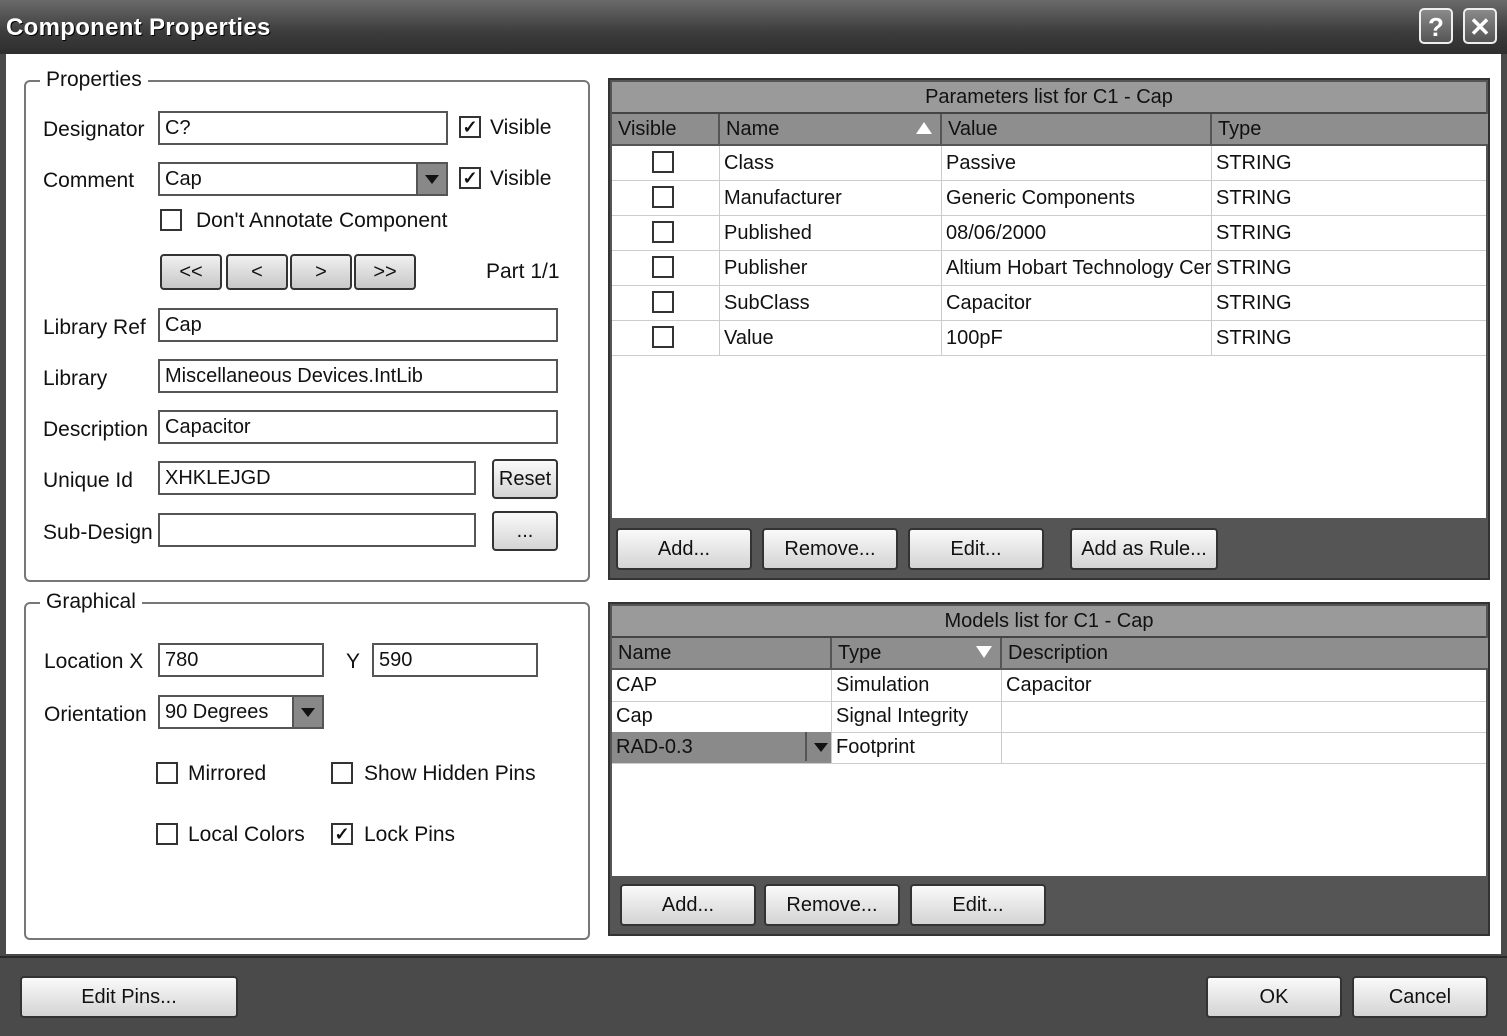 This screenshot has width=1507, height=1036. I want to click on param-name-cell: SubClass, so click(831, 303).